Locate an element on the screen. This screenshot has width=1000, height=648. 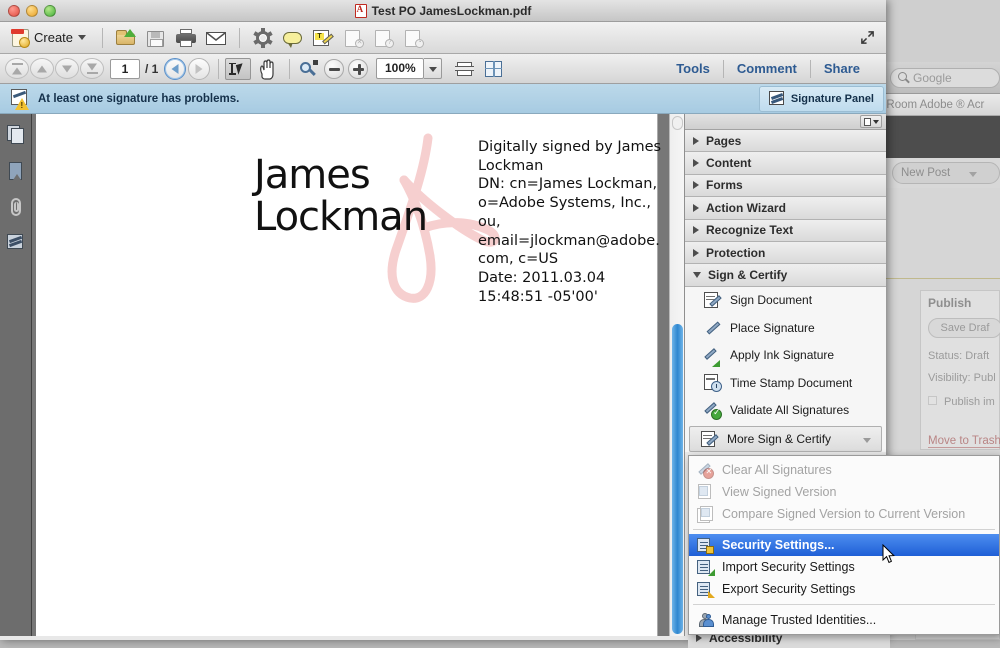
previous-page-button is located at coordinates (42, 68).